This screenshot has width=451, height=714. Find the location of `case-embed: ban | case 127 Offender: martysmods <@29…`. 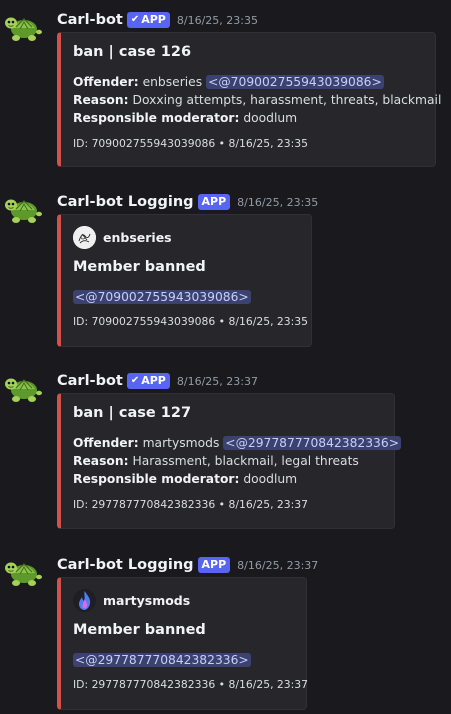

case-embed: ban | case 127 Offender: martysmods <@29… is located at coordinates (229, 461).